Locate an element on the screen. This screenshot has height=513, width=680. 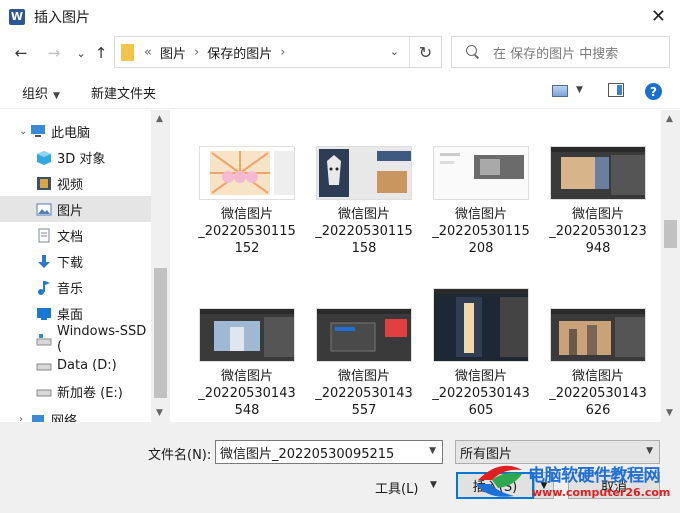
sidebar-item-volume-e: 新加卷 (E:) is located at coordinates (75, 391).